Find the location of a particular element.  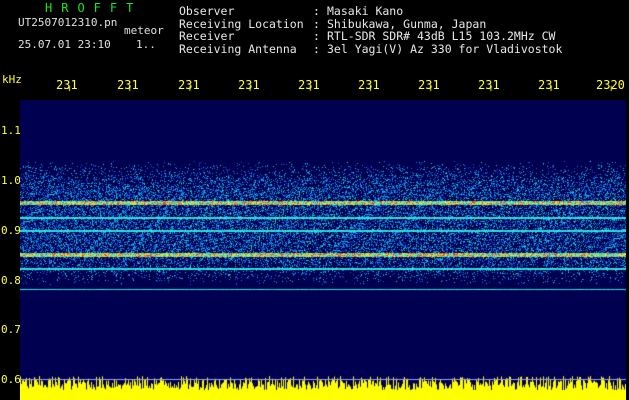

freq-tick-label: 0.6 is located at coordinates (11, 379).